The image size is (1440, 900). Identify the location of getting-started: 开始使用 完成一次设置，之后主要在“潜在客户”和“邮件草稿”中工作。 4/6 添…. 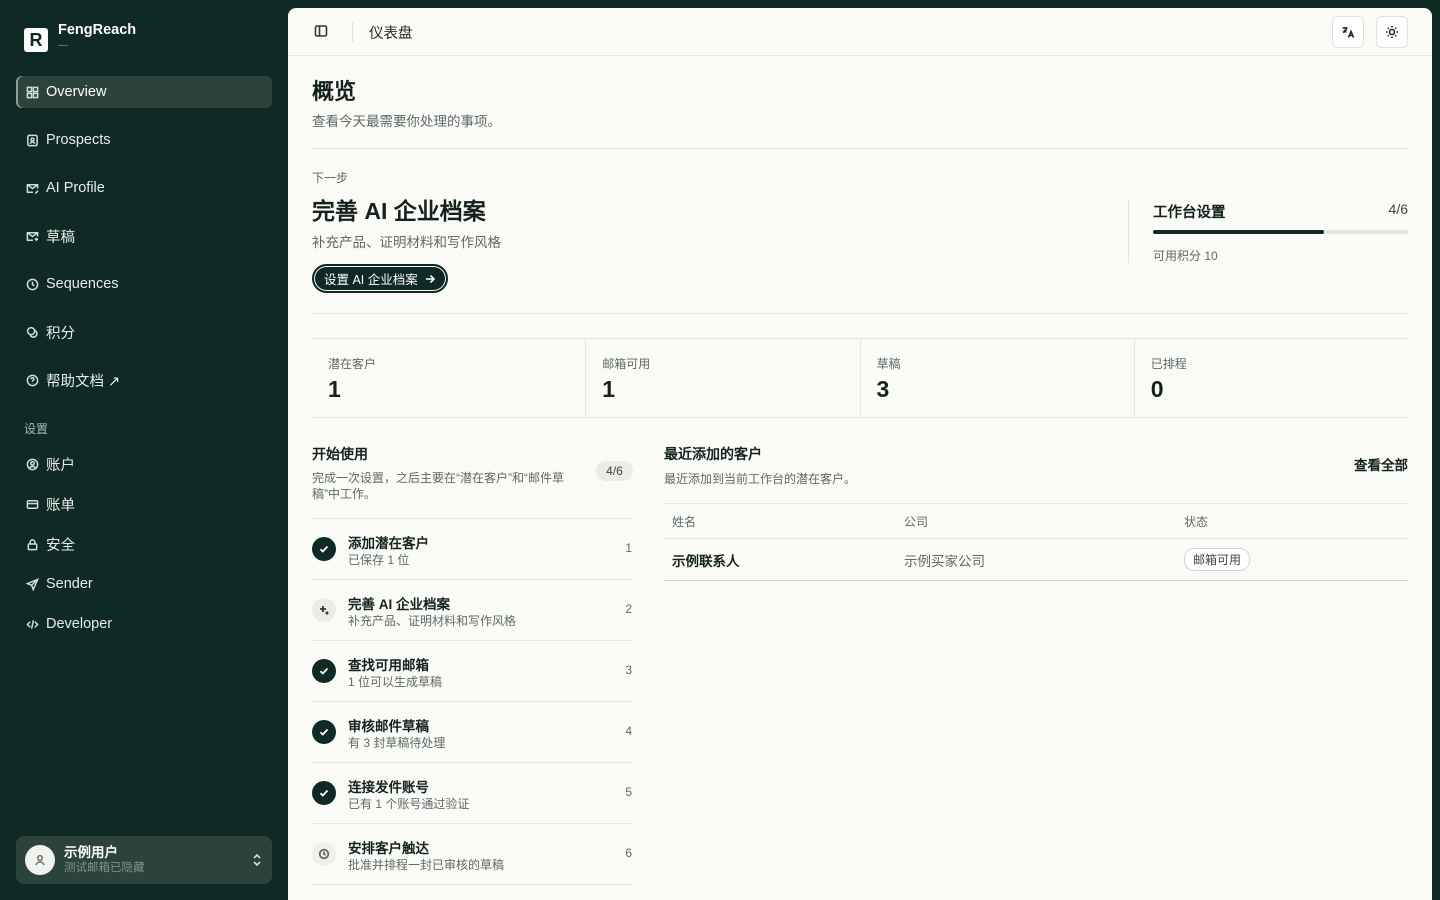
(472, 664).